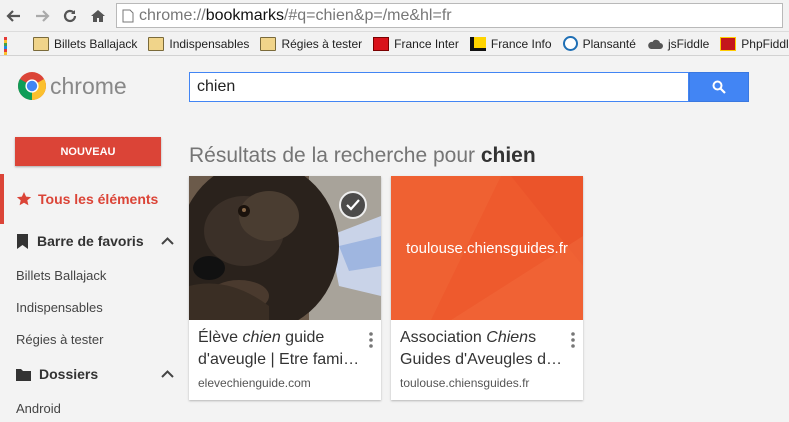 This screenshot has width=789, height=422. I want to click on bookmark-label: Régies à tester, so click(322, 43).